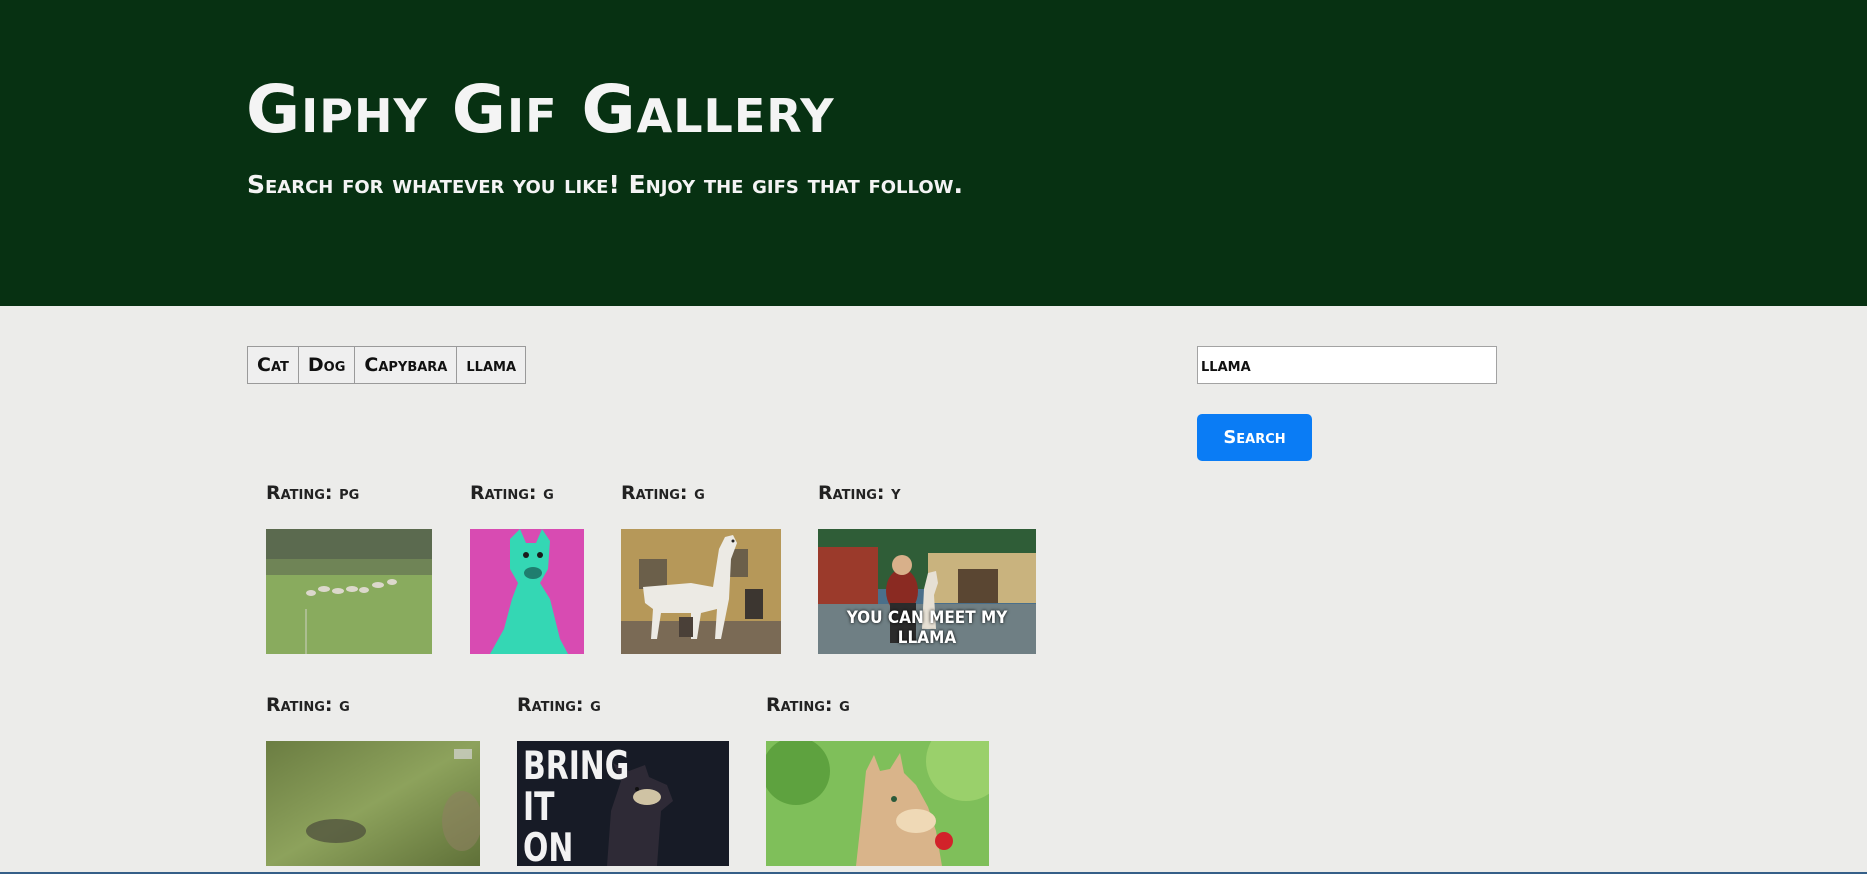 The height and width of the screenshot is (874, 1867). What do you see at coordinates (491, 365) in the screenshot?
I see `topic-button-llama: llama` at bounding box center [491, 365].